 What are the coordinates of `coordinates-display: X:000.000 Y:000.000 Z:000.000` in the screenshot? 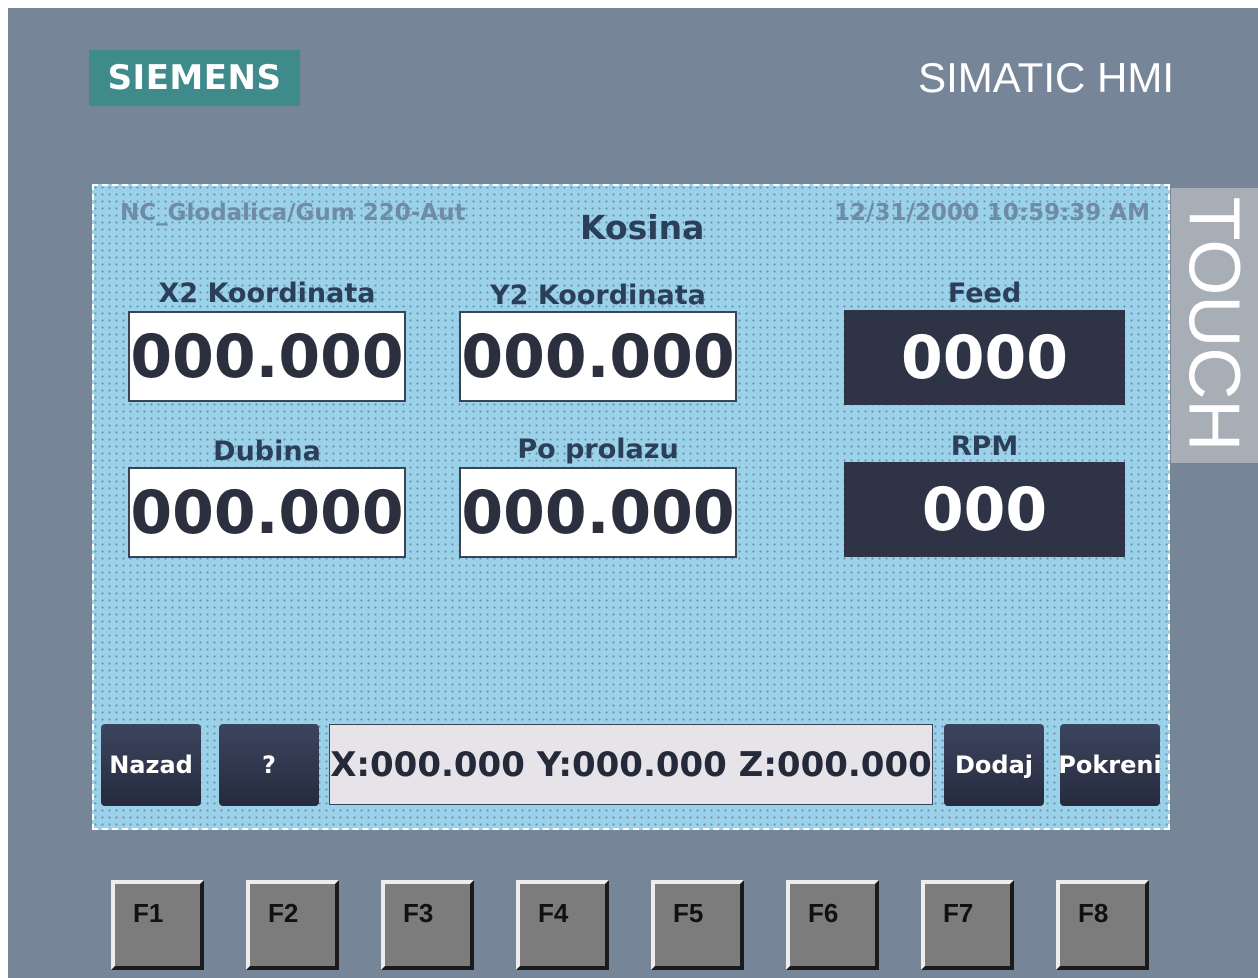 It's located at (631, 764).